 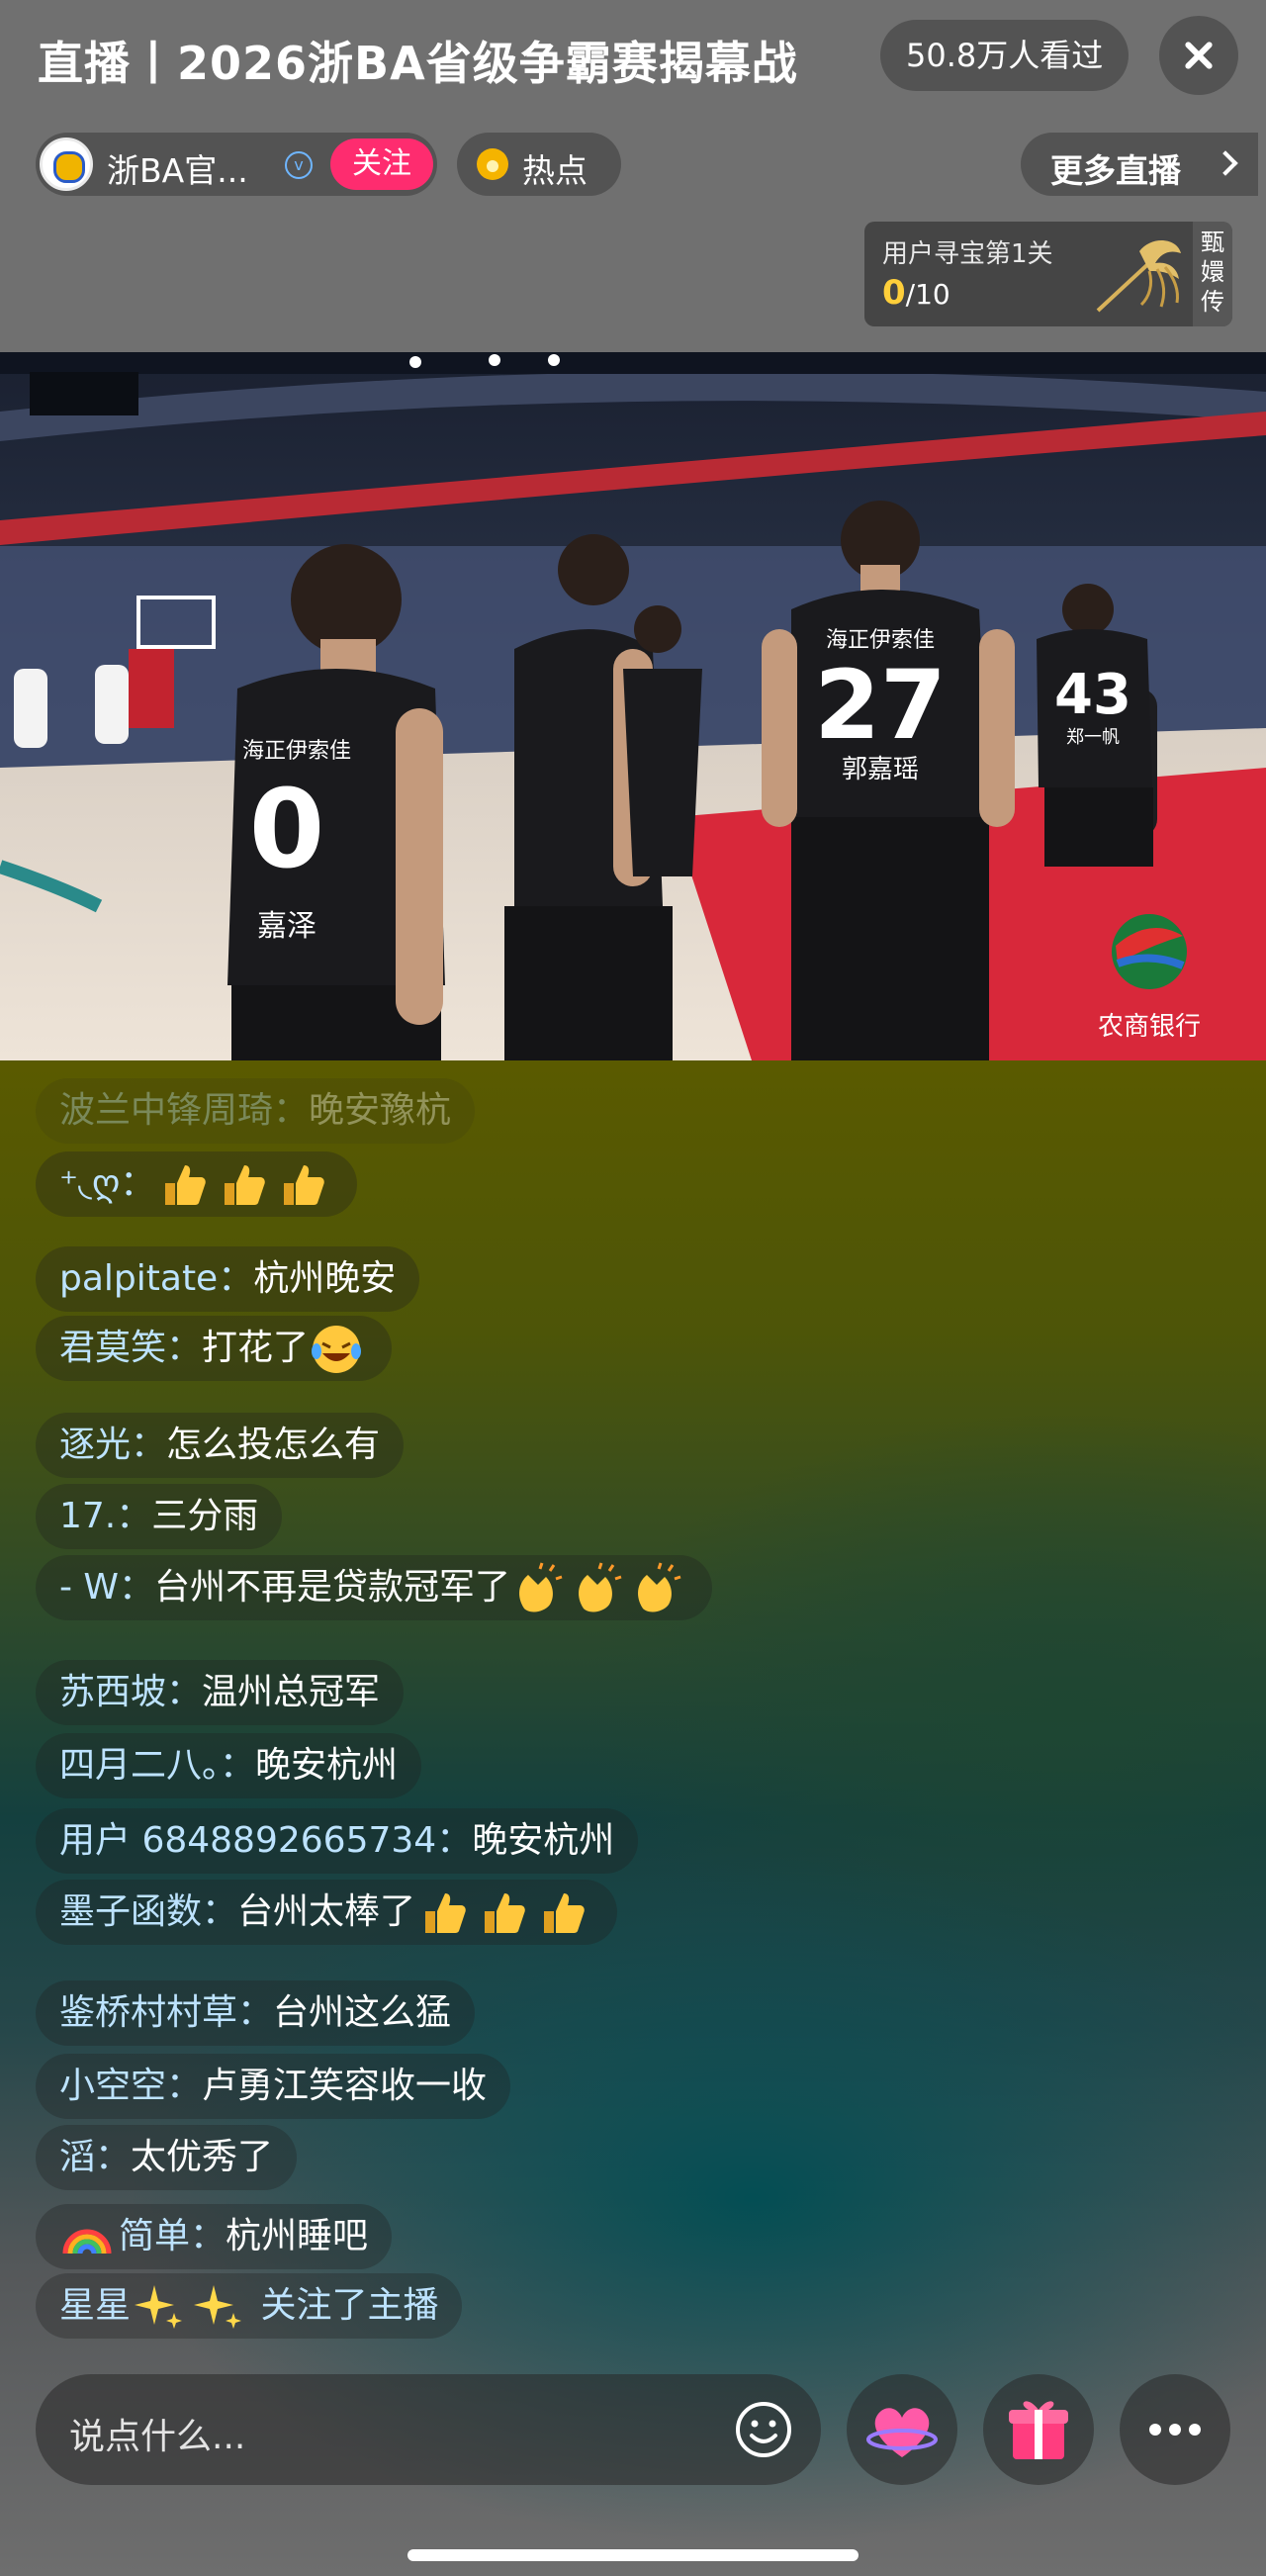 What do you see at coordinates (256, 1348) in the screenshot?
I see `chat-text: 打花了` at bounding box center [256, 1348].